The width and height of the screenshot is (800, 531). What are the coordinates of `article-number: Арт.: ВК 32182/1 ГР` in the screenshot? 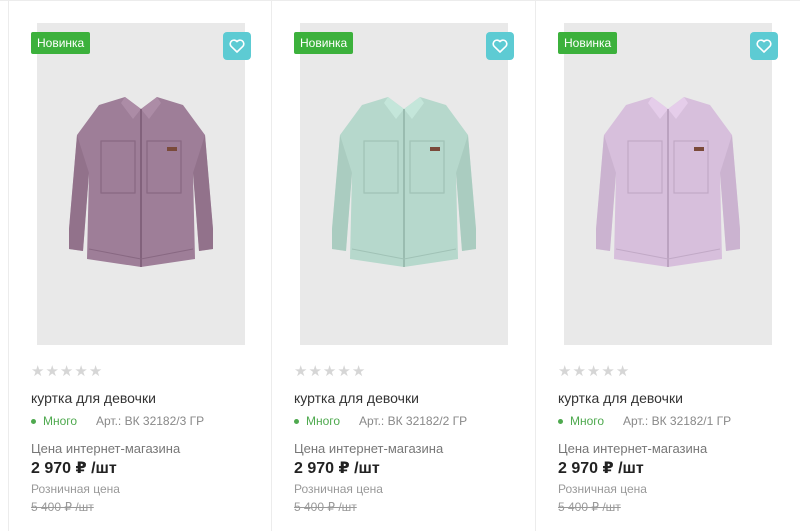 It's located at (677, 421).